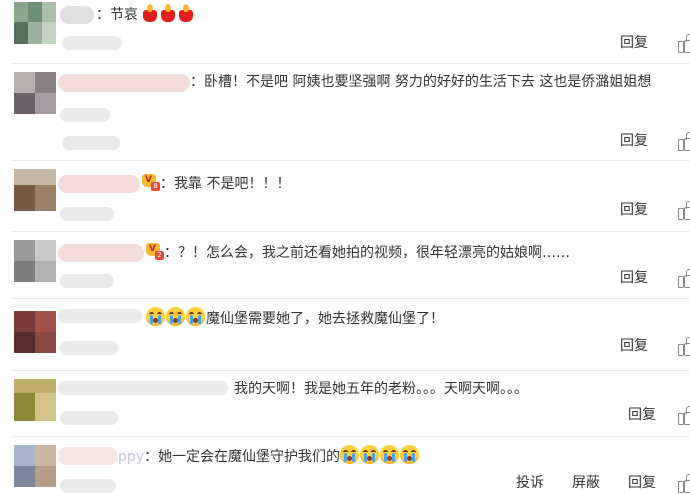 The height and width of the screenshot is (494, 690). Describe the element at coordinates (428, 82) in the screenshot. I see `comment-text-value: 卧槽！不是吧 阿姨也要坚强啊 努力的好好的生活下去 这也是侨潞姐姐想` at that location.